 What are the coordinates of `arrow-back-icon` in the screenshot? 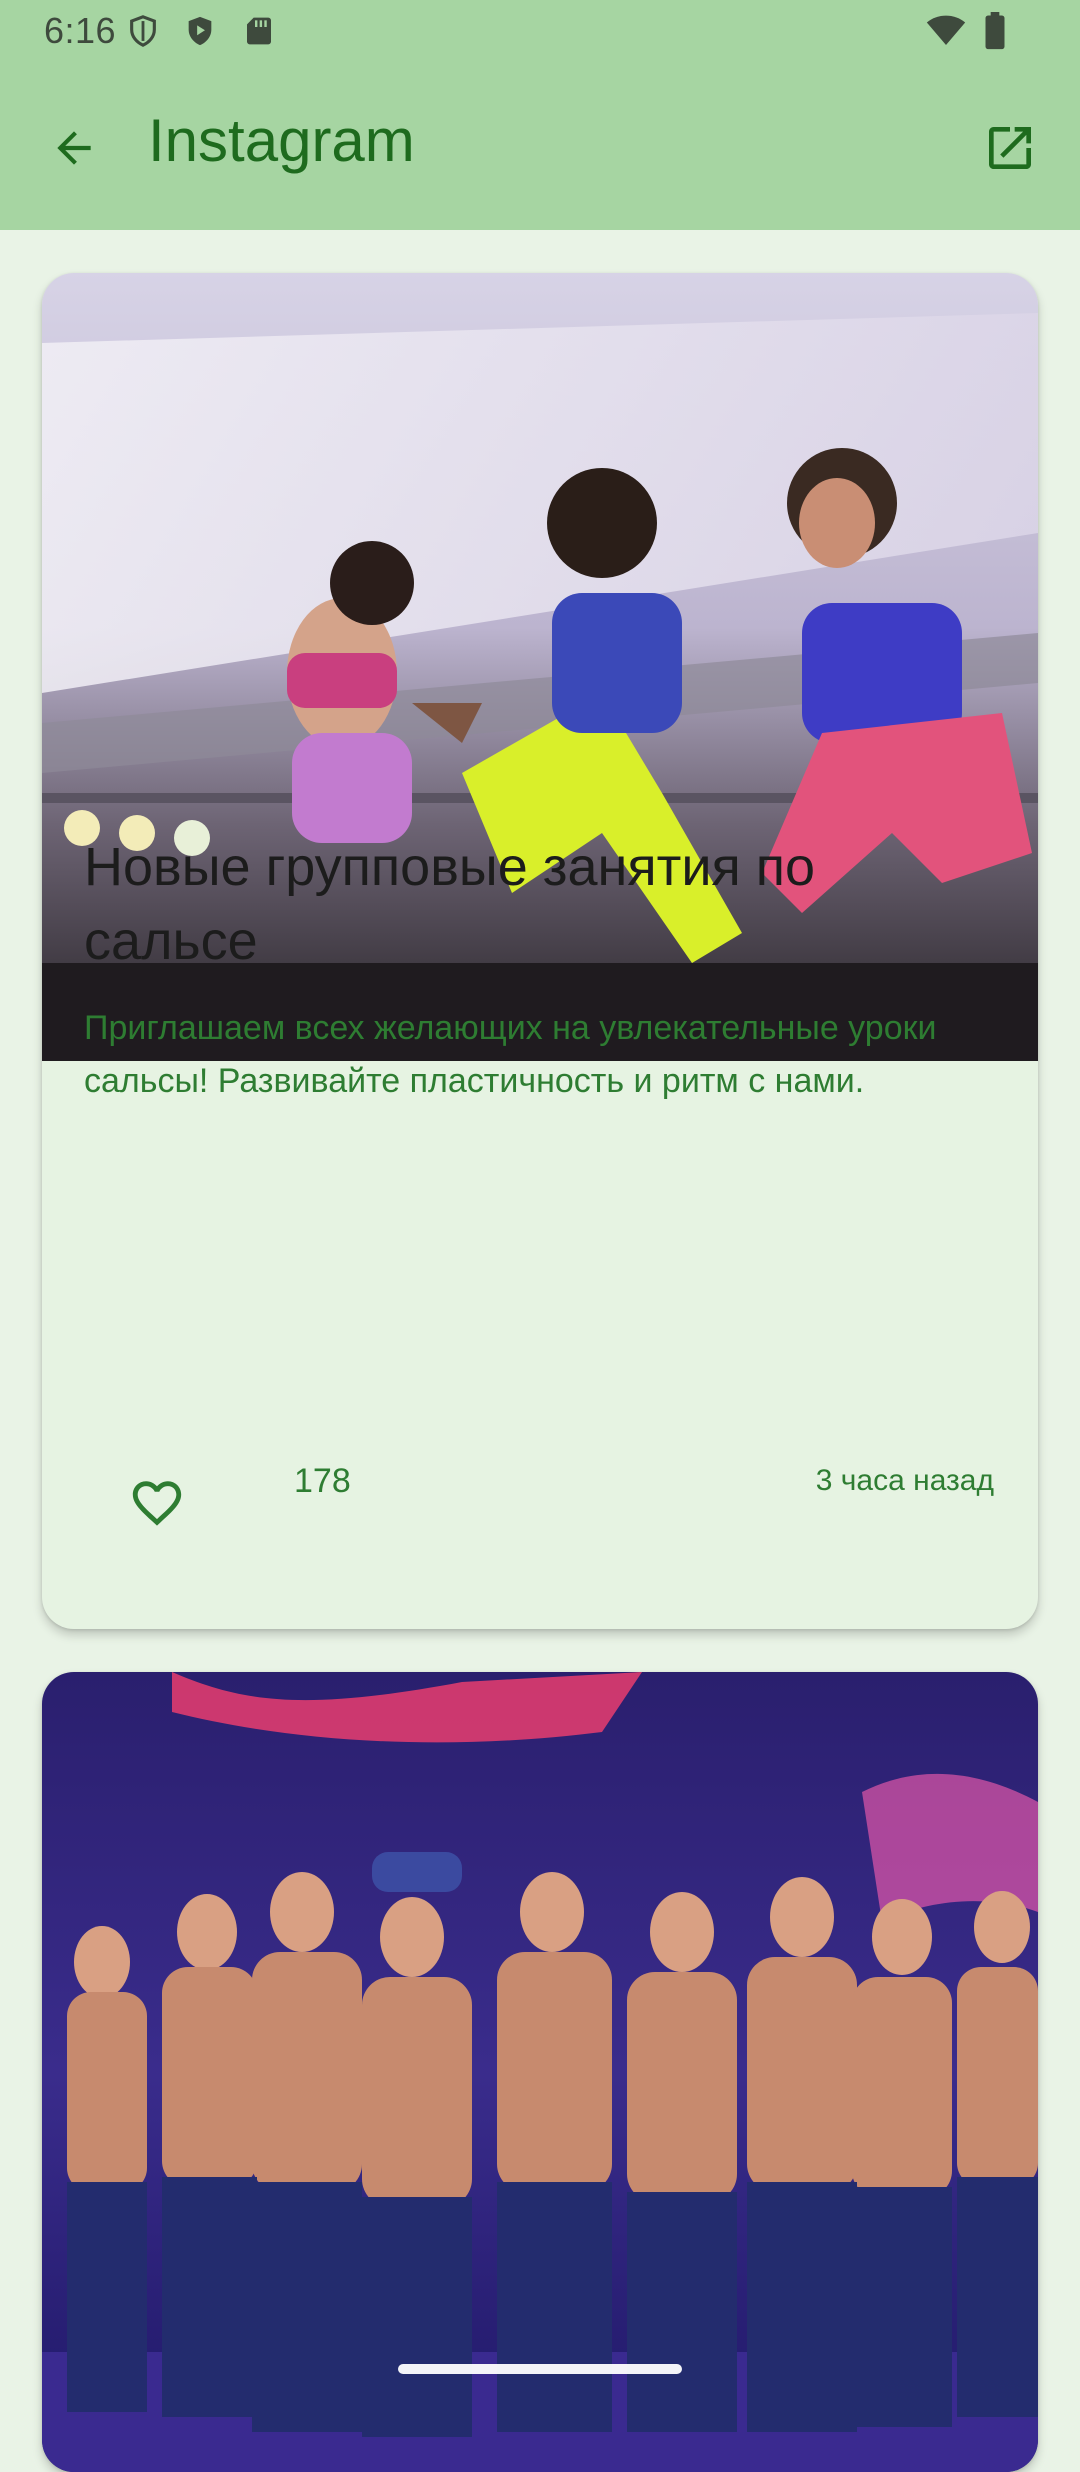 It's located at (74, 150).